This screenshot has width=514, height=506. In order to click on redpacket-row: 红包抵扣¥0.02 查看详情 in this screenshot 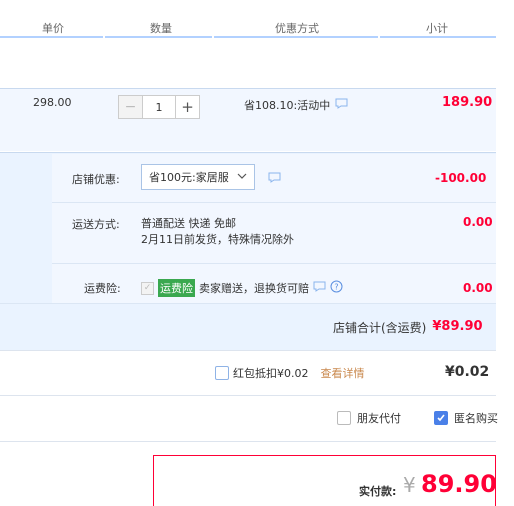, I will do `click(290, 373)`.